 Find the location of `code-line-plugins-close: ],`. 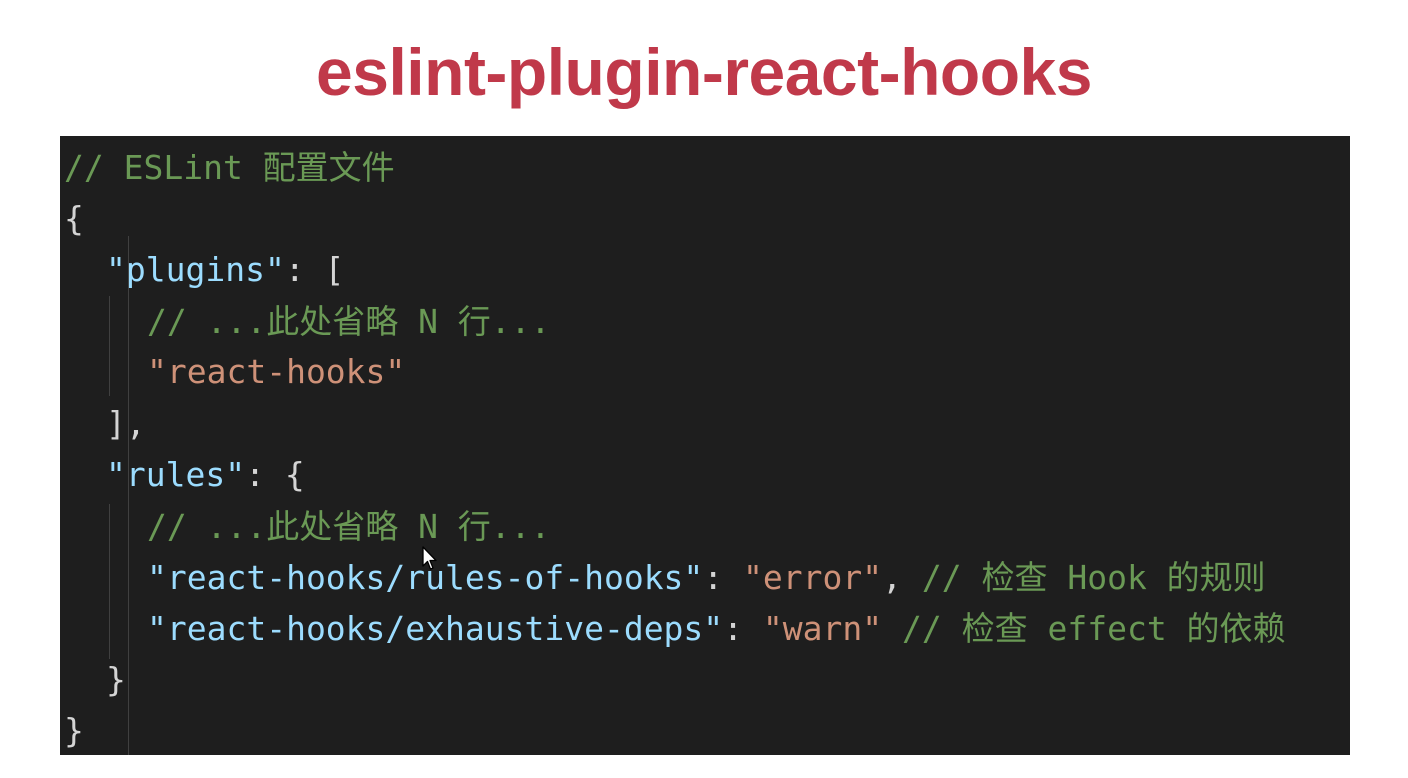

code-line-plugins-close: ], is located at coordinates (126, 424).